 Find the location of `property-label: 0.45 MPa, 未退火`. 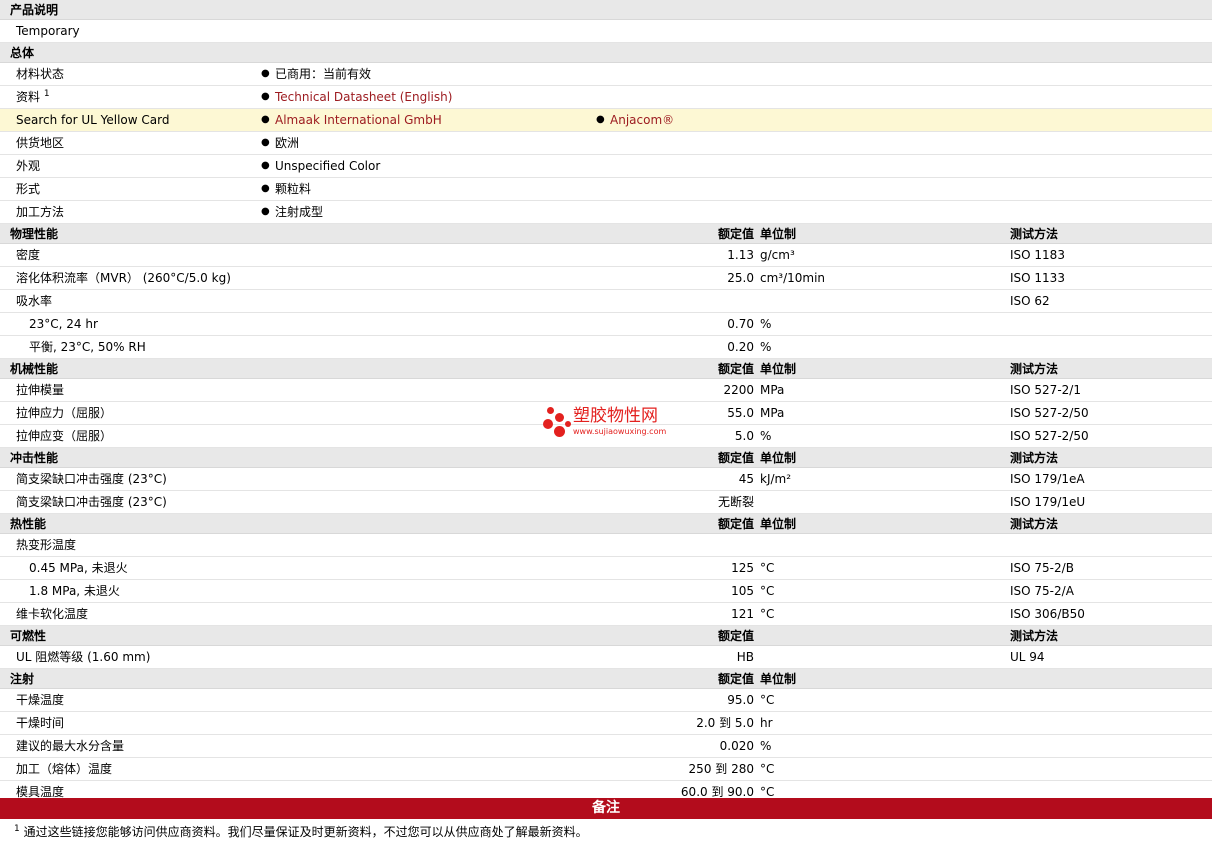

property-label: 0.45 MPa, 未退火 is located at coordinates (78, 568).